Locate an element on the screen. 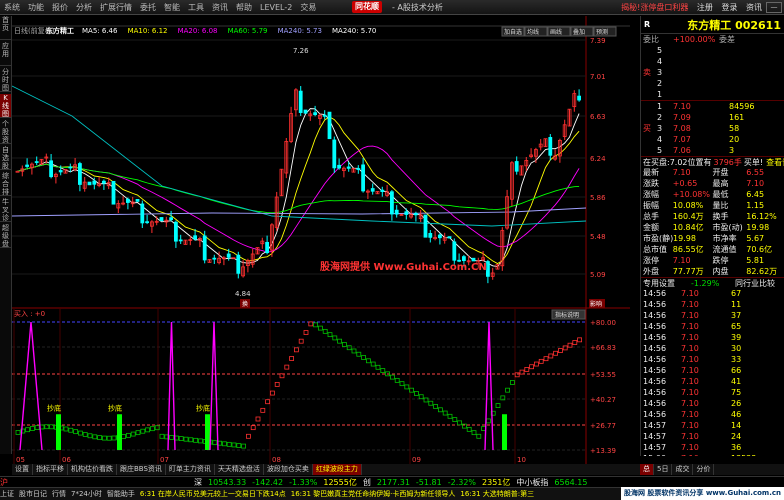 The width and height of the screenshot is (784, 500). indicator-tab: 跟庄BBS资讯 is located at coordinates (141, 469).